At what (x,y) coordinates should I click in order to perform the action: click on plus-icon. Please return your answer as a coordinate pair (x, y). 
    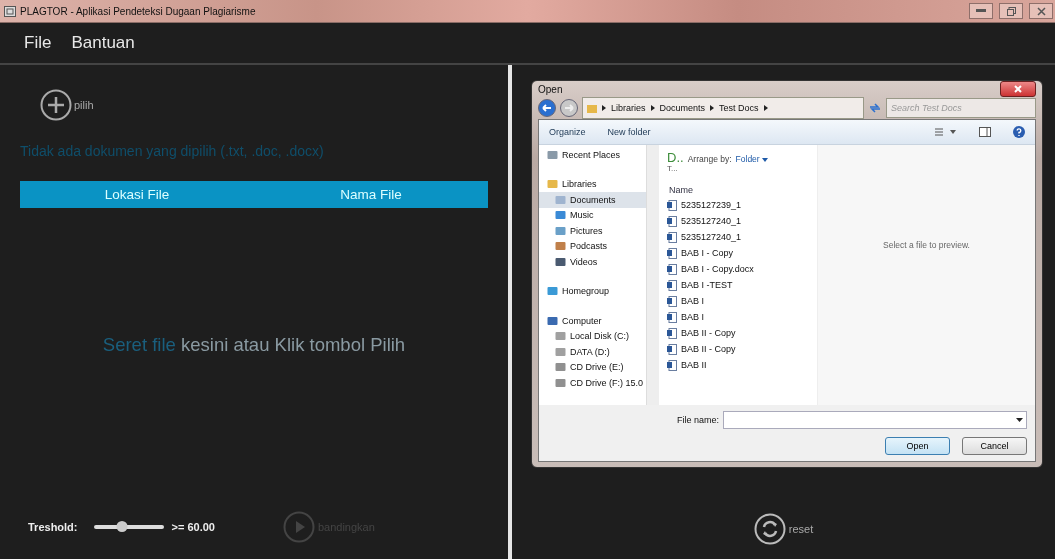
    Looking at the image, I should click on (56, 105).